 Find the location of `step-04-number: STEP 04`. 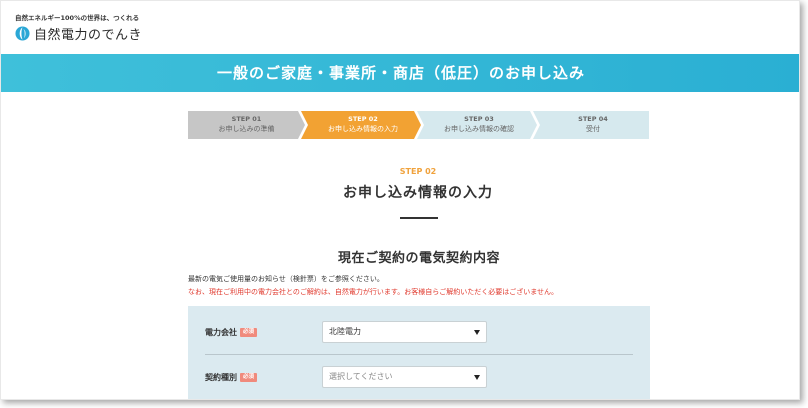

step-04-number: STEP 04 is located at coordinates (593, 119).